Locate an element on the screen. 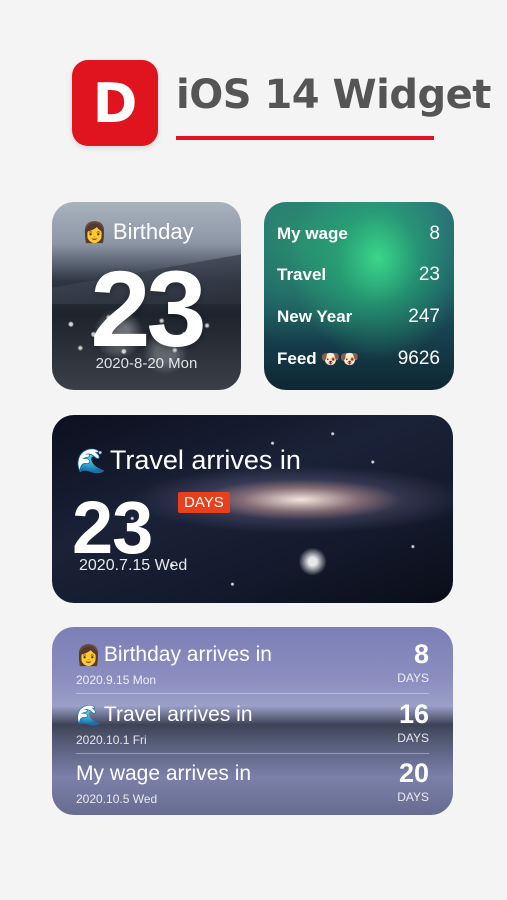 The image size is (507, 900). item-date: 2020.9.15 Mon is located at coordinates (116, 680).